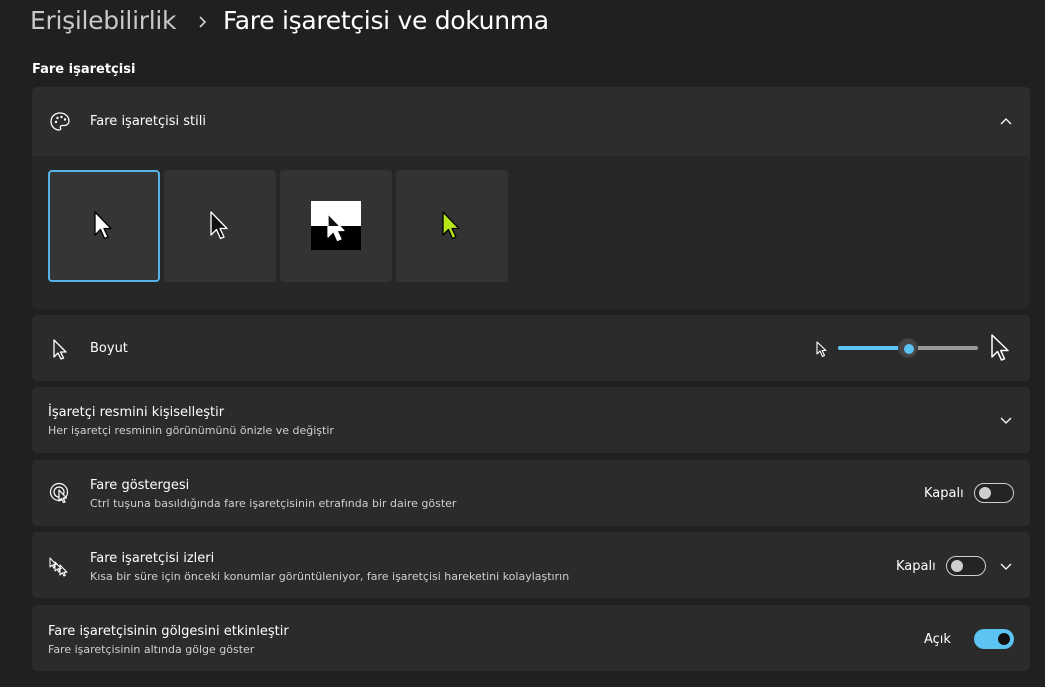  I want to click on custom-color-pointer-icon, so click(451, 225).